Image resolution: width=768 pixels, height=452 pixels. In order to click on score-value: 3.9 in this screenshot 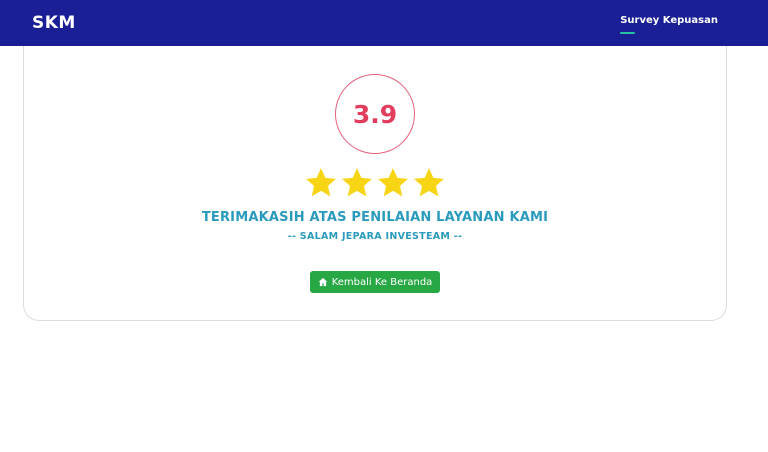, I will do `click(375, 114)`.